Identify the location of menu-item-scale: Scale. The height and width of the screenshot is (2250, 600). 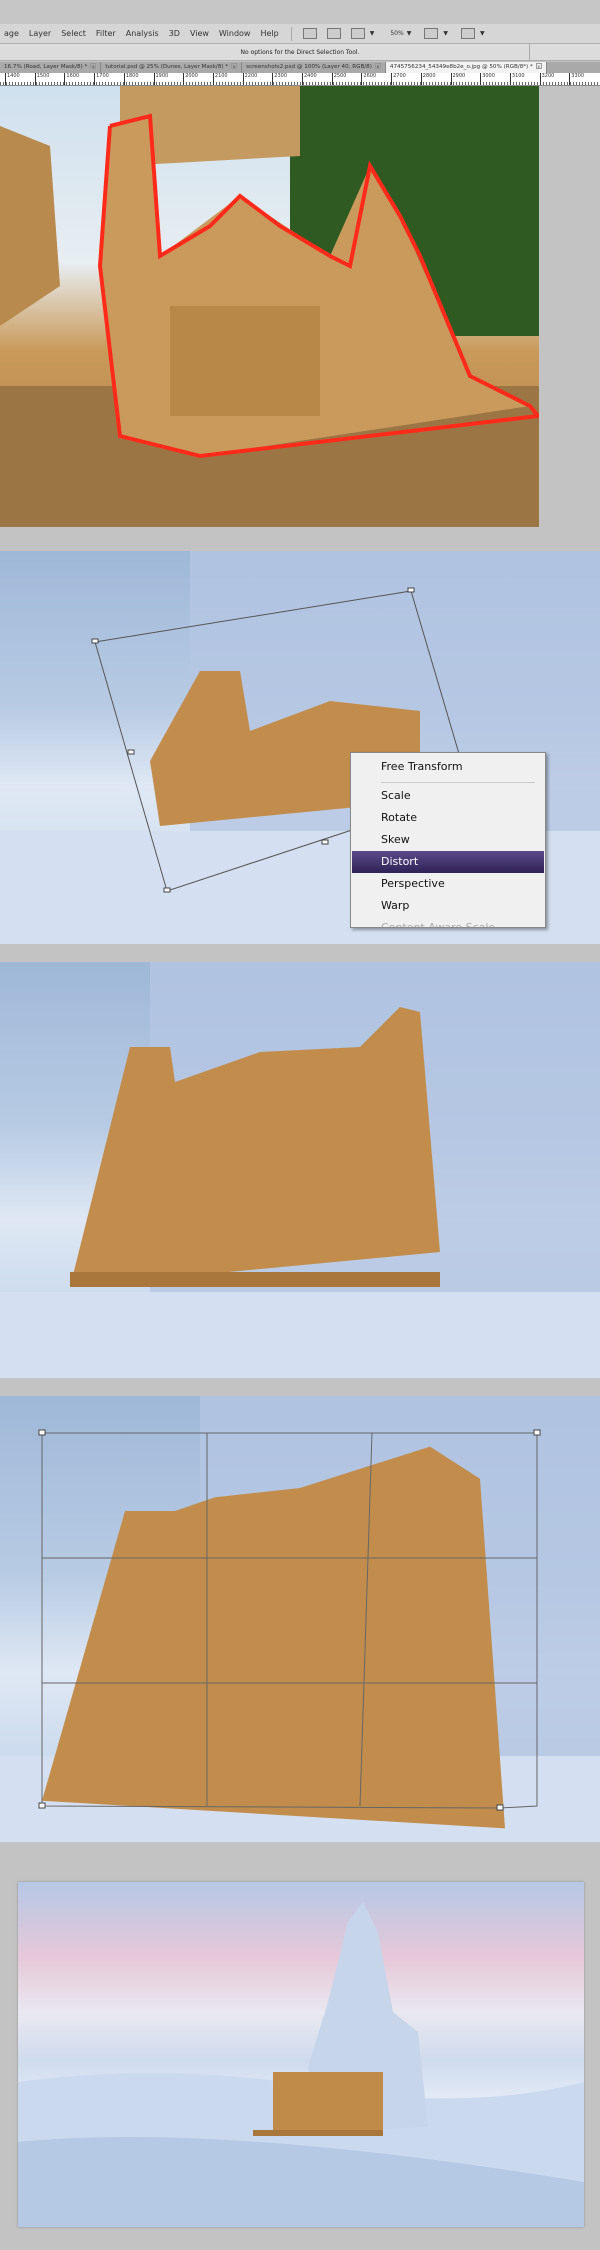
(396, 796).